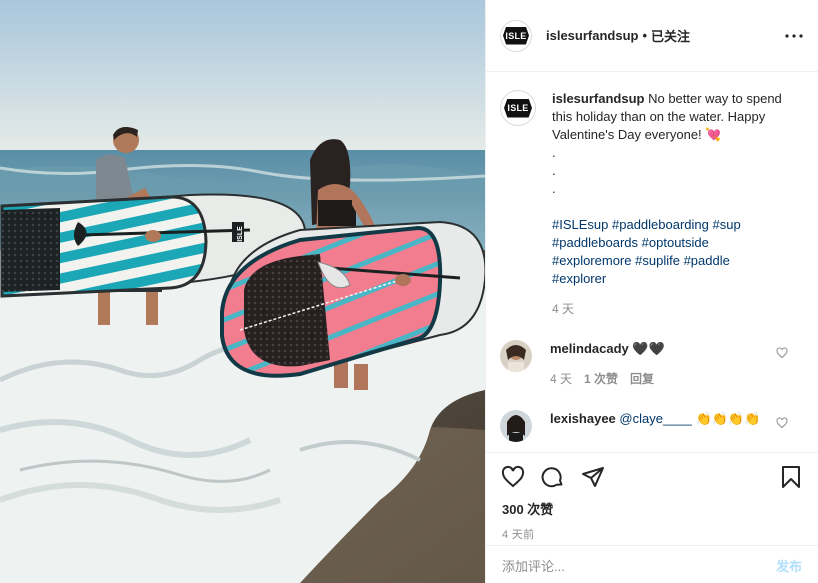 This screenshot has height=583, width=818. What do you see at coordinates (592, 260) in the screenshot?
I see `hashtag-link: #exploremore` at bounding box center [592, 260].